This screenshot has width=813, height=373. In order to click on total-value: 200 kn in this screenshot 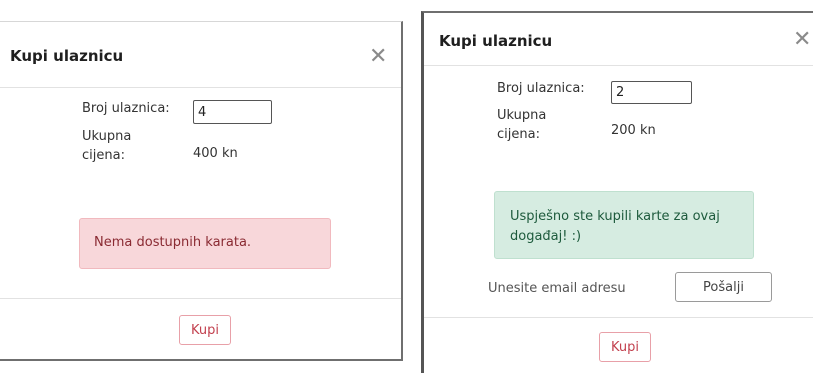, I will do `click(633, 130)`.